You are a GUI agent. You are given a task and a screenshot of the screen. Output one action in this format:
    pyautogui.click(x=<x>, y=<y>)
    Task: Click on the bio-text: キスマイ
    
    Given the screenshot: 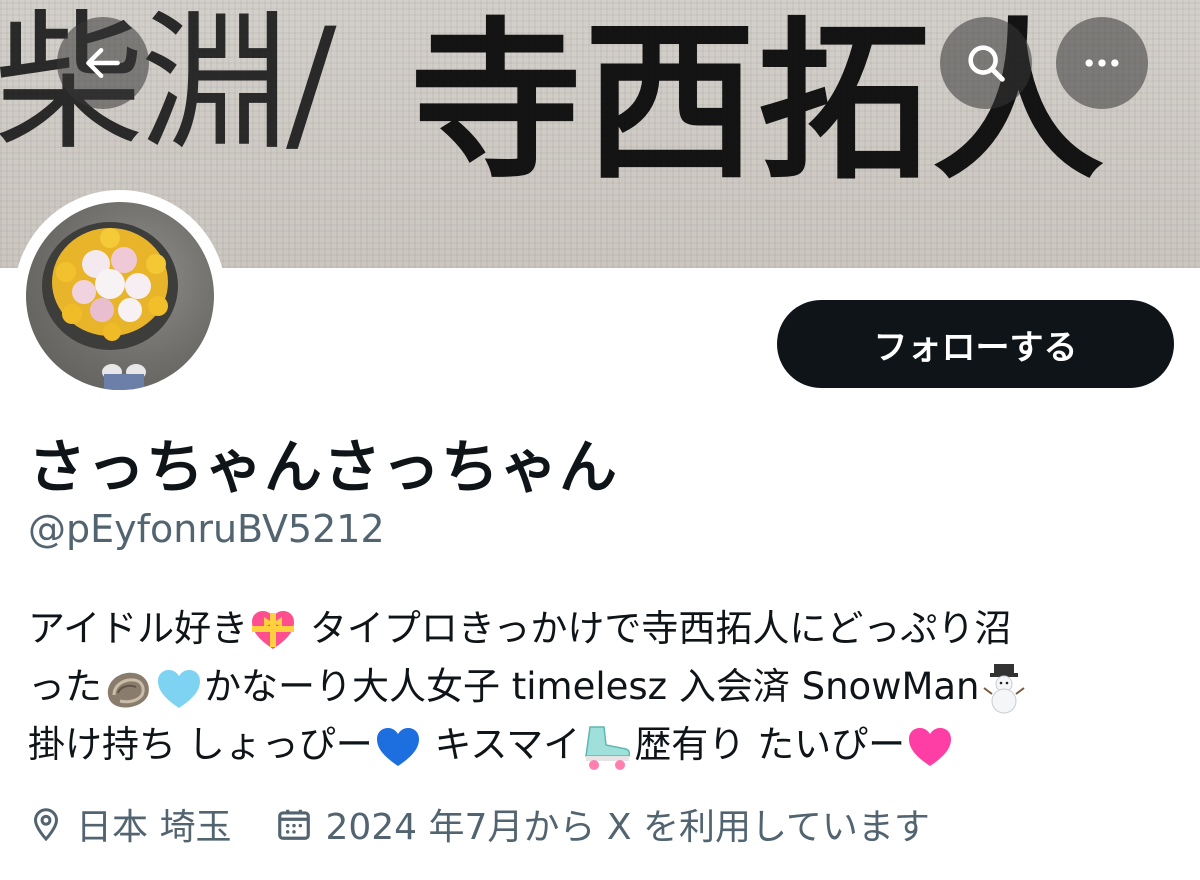 What is the action you would take?
    pyautogui.click(x=501, y=744)
    